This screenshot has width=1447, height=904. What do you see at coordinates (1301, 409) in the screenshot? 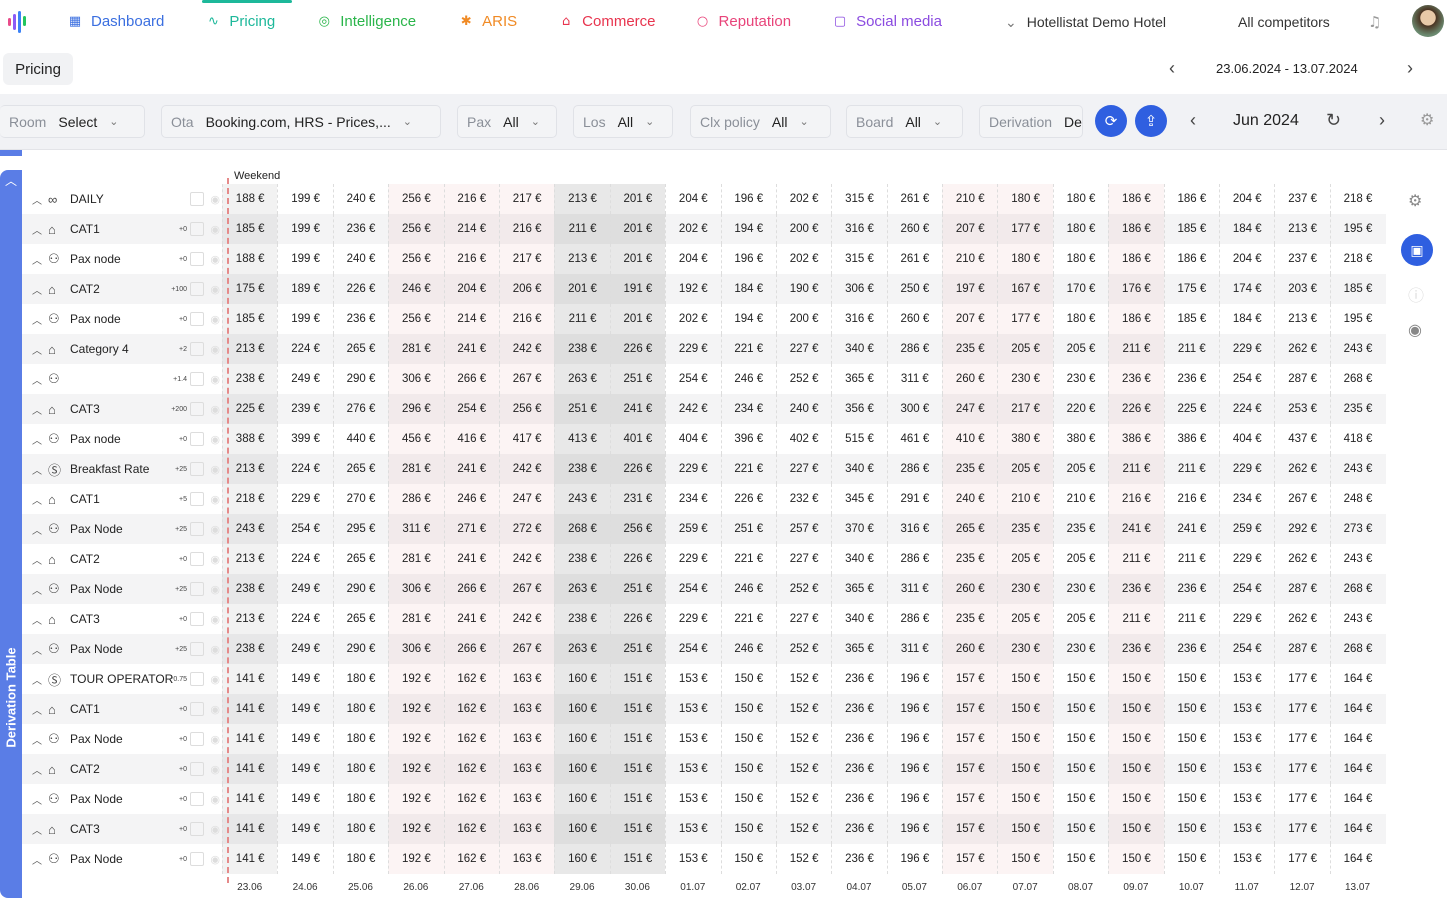
I see `price-cell: 253 €` at bounding box center [1301, 409].